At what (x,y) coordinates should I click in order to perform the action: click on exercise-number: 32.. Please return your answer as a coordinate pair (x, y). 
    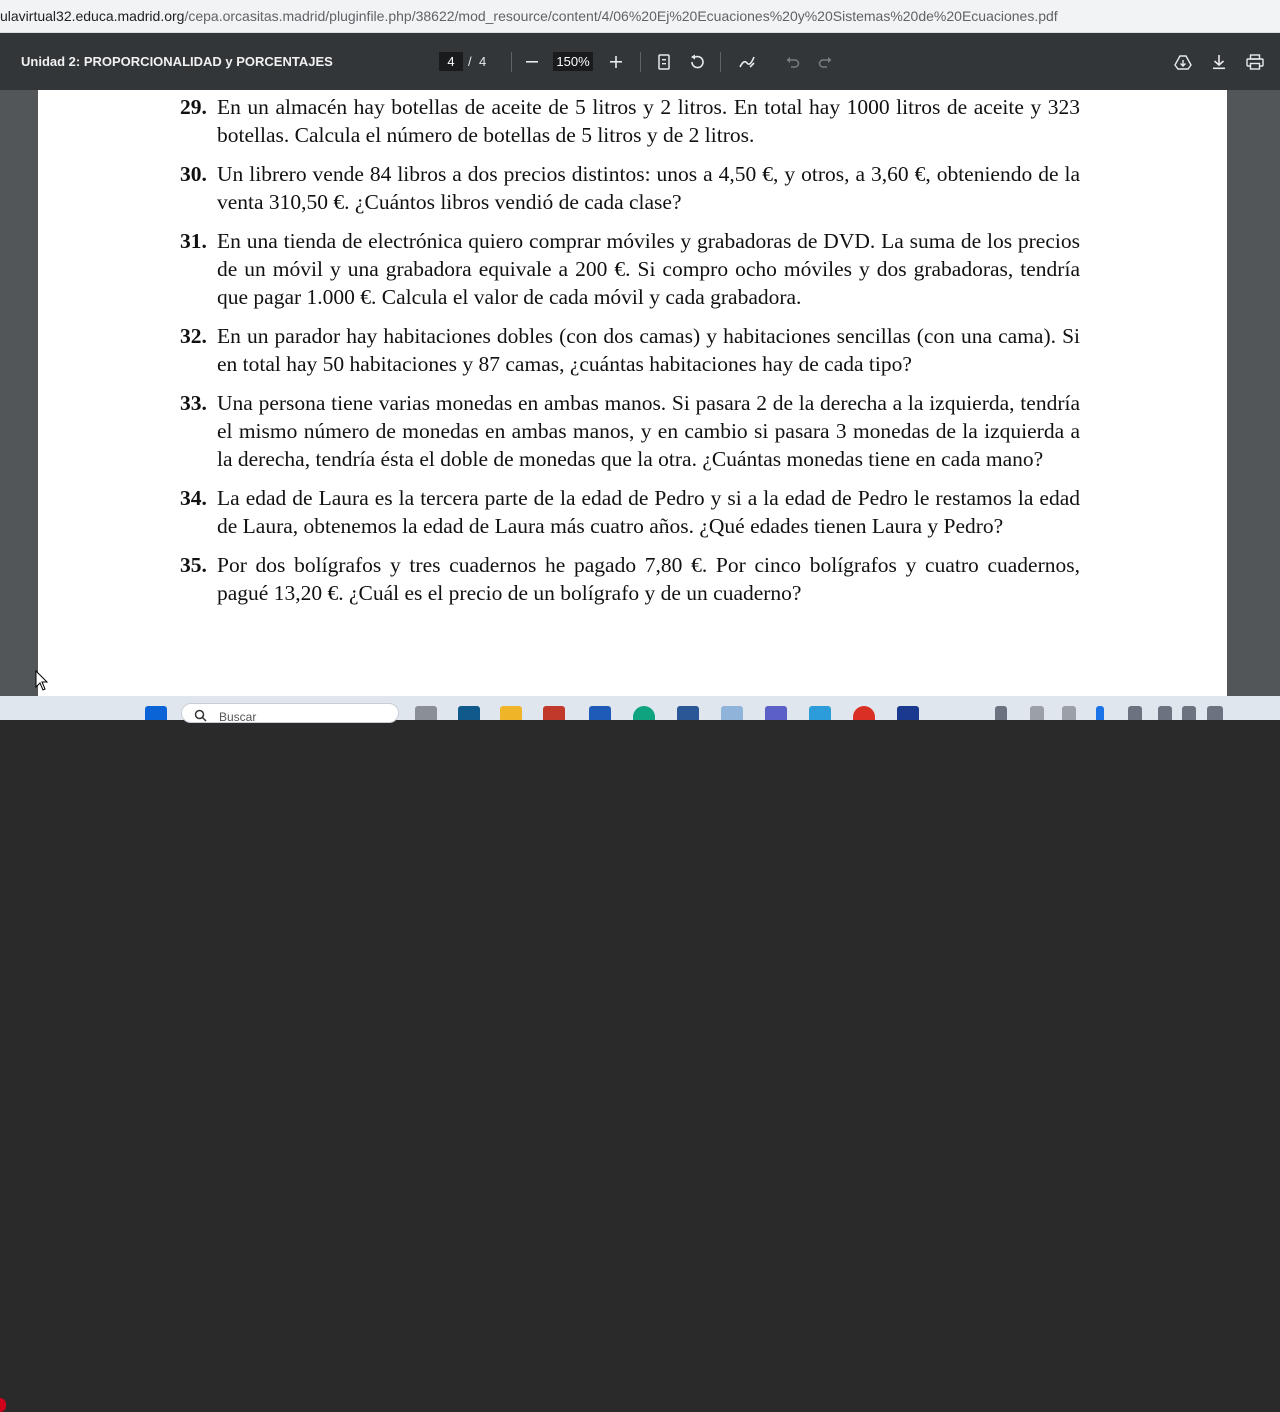
    Looking at the image, I should click on (193, 336).